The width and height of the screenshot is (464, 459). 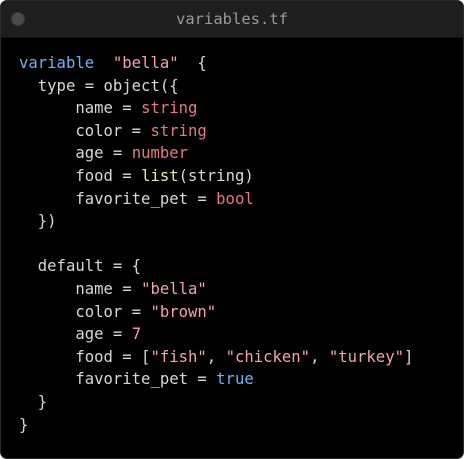 What do you see at coordinates (202, 63) in the screenshot?
I see `open-brace: {` at bounding box center [202, 63].